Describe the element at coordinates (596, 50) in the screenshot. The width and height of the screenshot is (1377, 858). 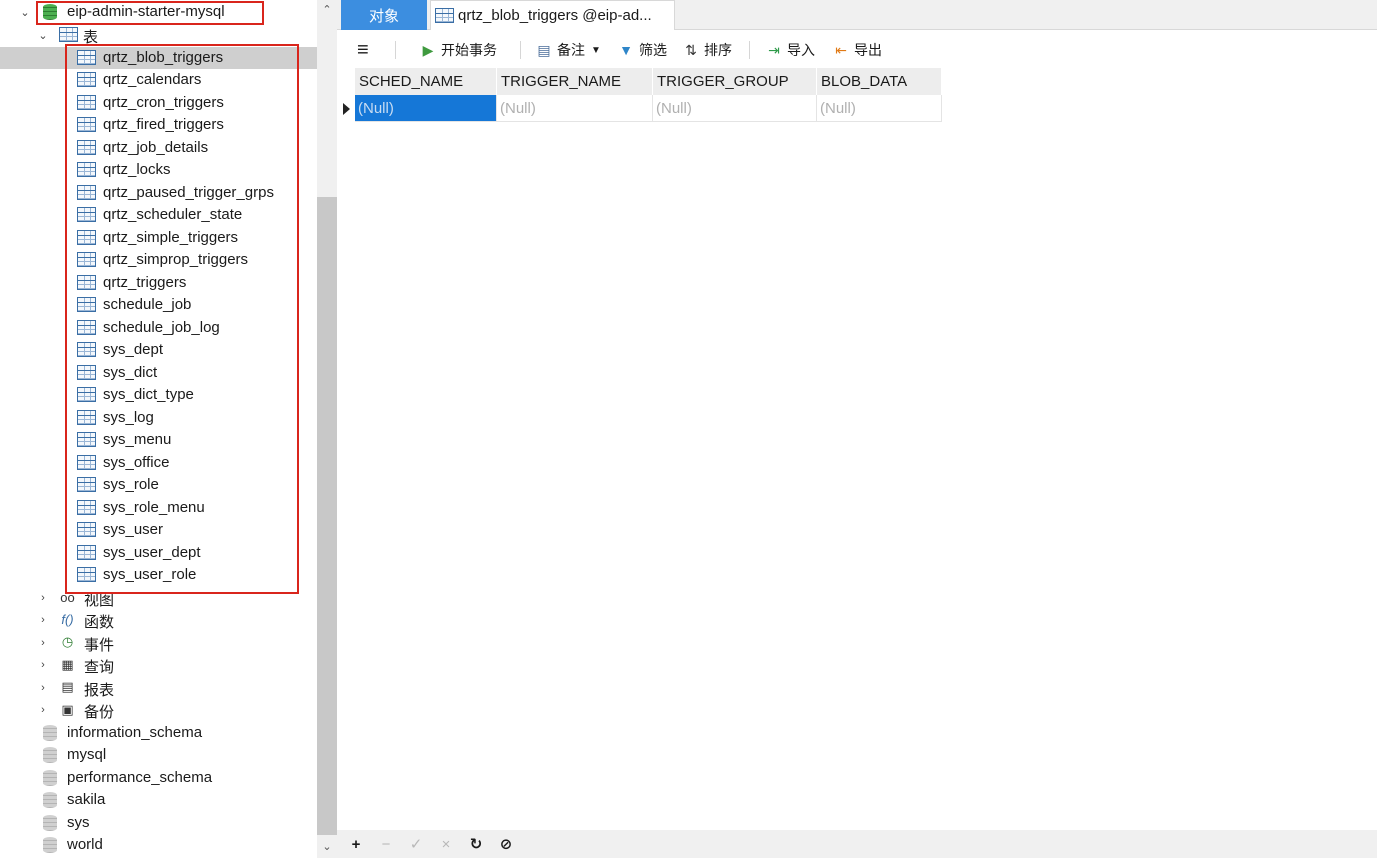
I see `dropdown-caret-icon: ▼` at that location.